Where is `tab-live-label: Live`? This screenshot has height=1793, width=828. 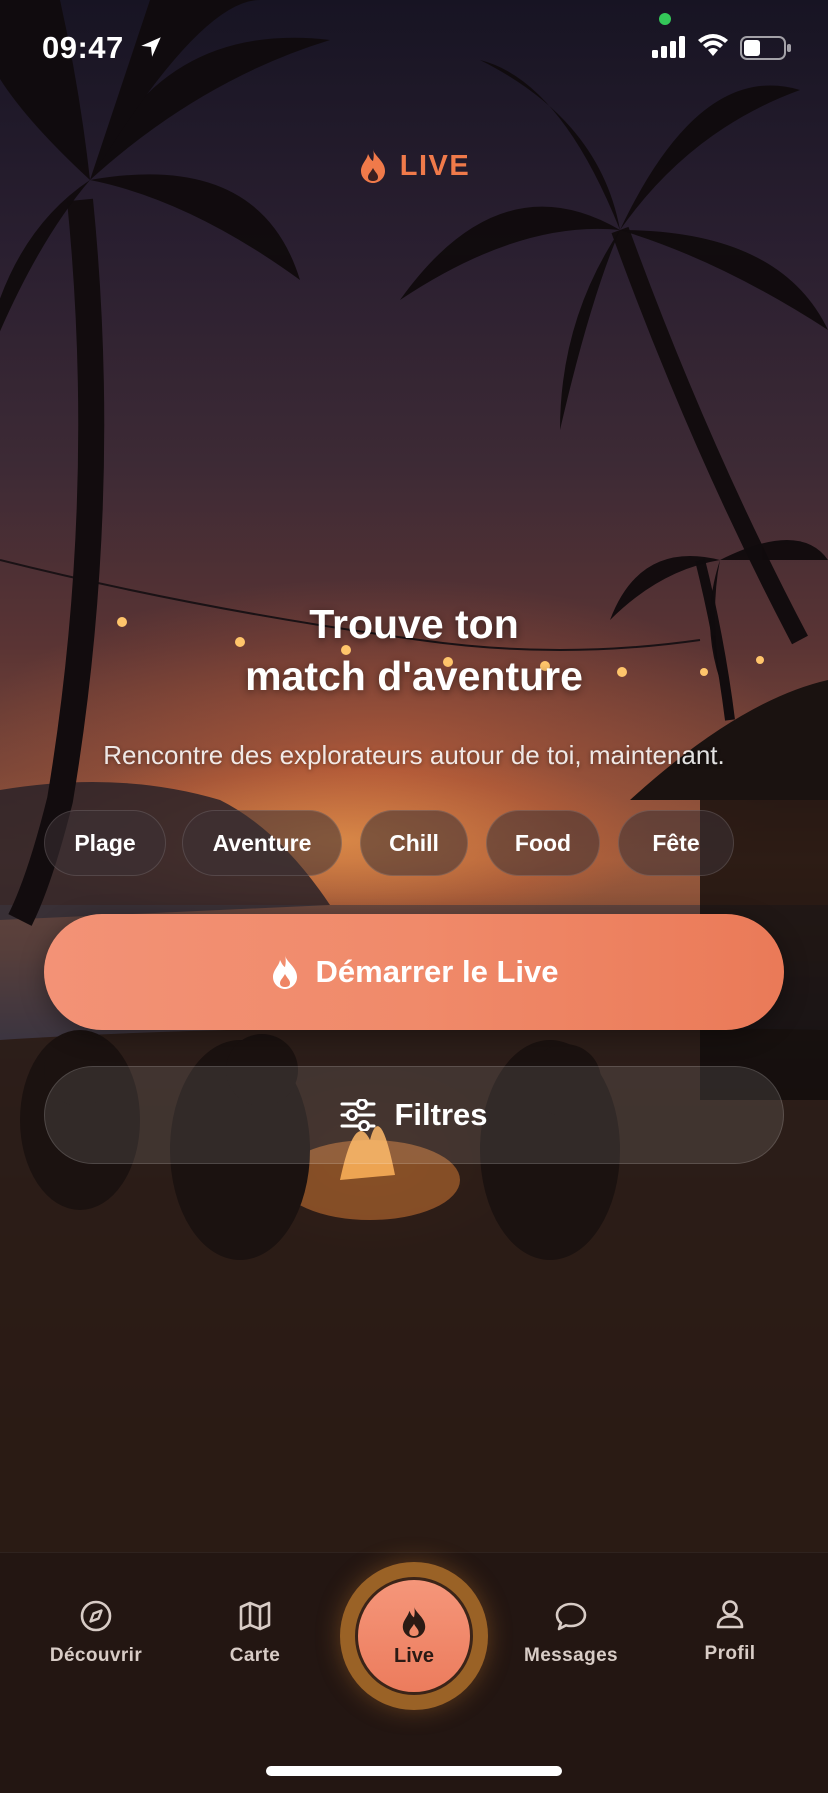
tab-live-label: Live is located at coordinates (414, 1655).